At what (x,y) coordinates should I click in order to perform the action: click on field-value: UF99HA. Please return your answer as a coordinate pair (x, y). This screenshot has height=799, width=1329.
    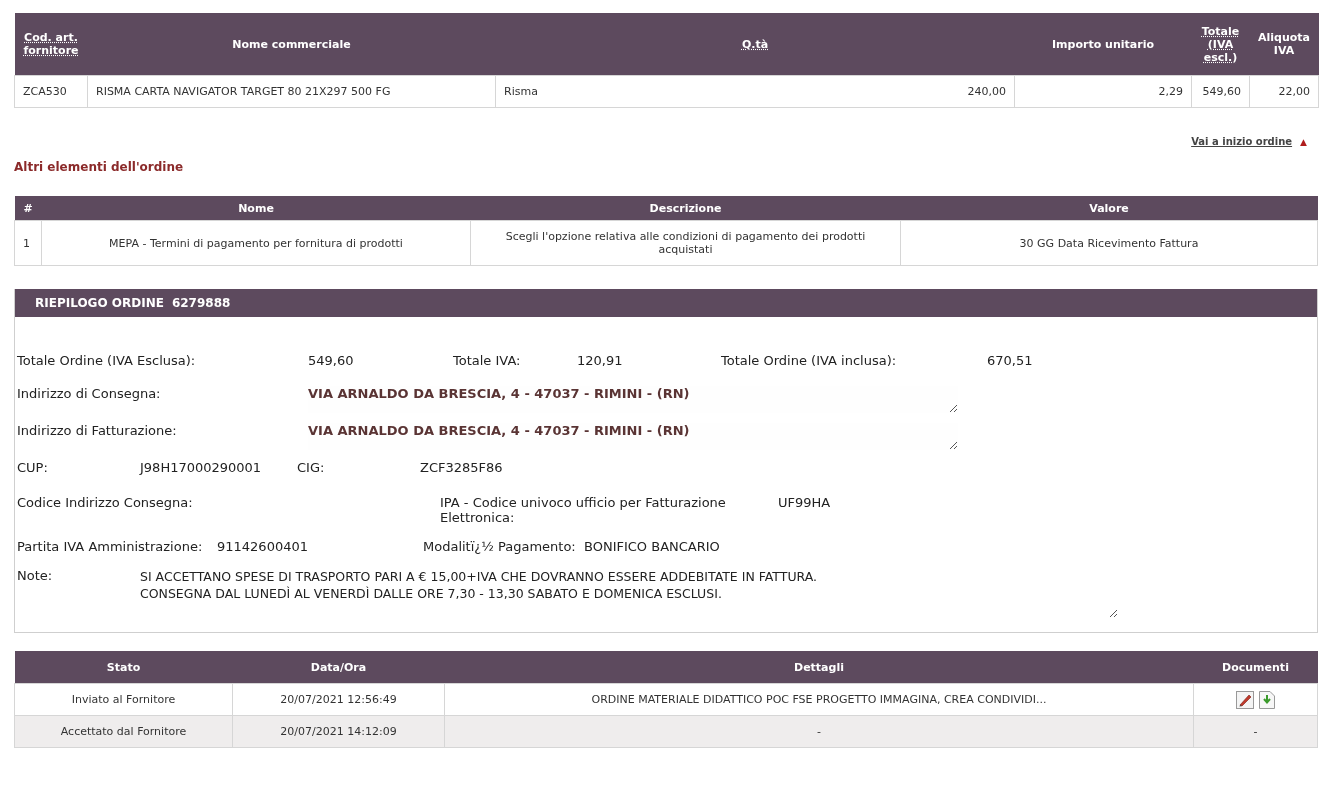
    Looking at the image, I should click on (804, 502).